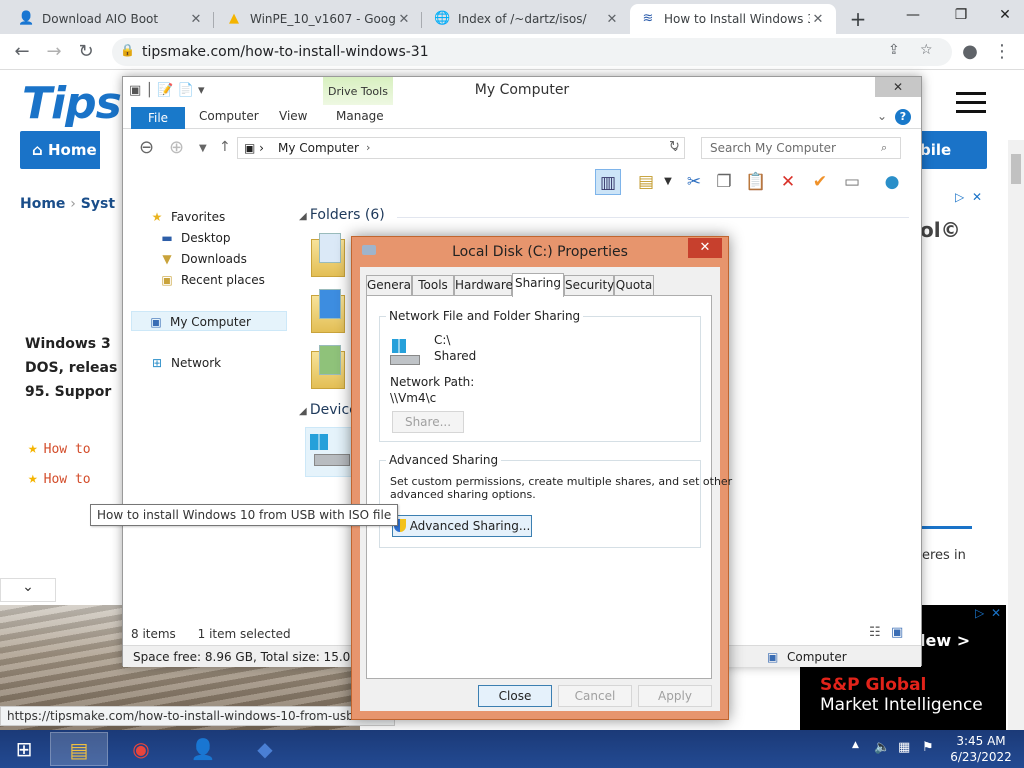  I want to click on show-hidden-icons: ▲, so click(855, 745).